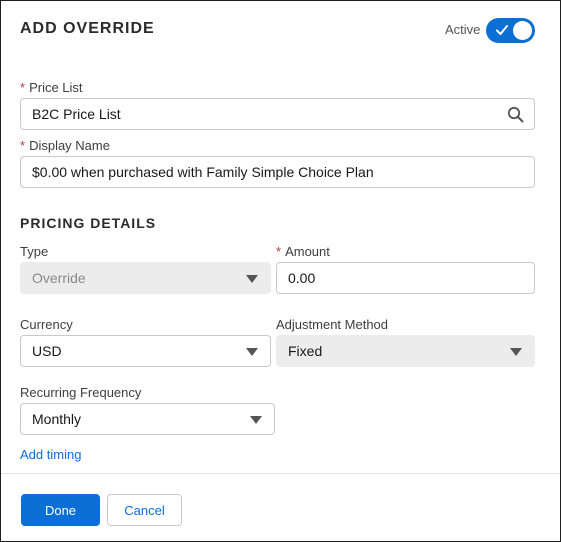  What do you see at coordinates (510, 30) in the screenshot?
I see `active-toggle` at bounding box center [510, 30].